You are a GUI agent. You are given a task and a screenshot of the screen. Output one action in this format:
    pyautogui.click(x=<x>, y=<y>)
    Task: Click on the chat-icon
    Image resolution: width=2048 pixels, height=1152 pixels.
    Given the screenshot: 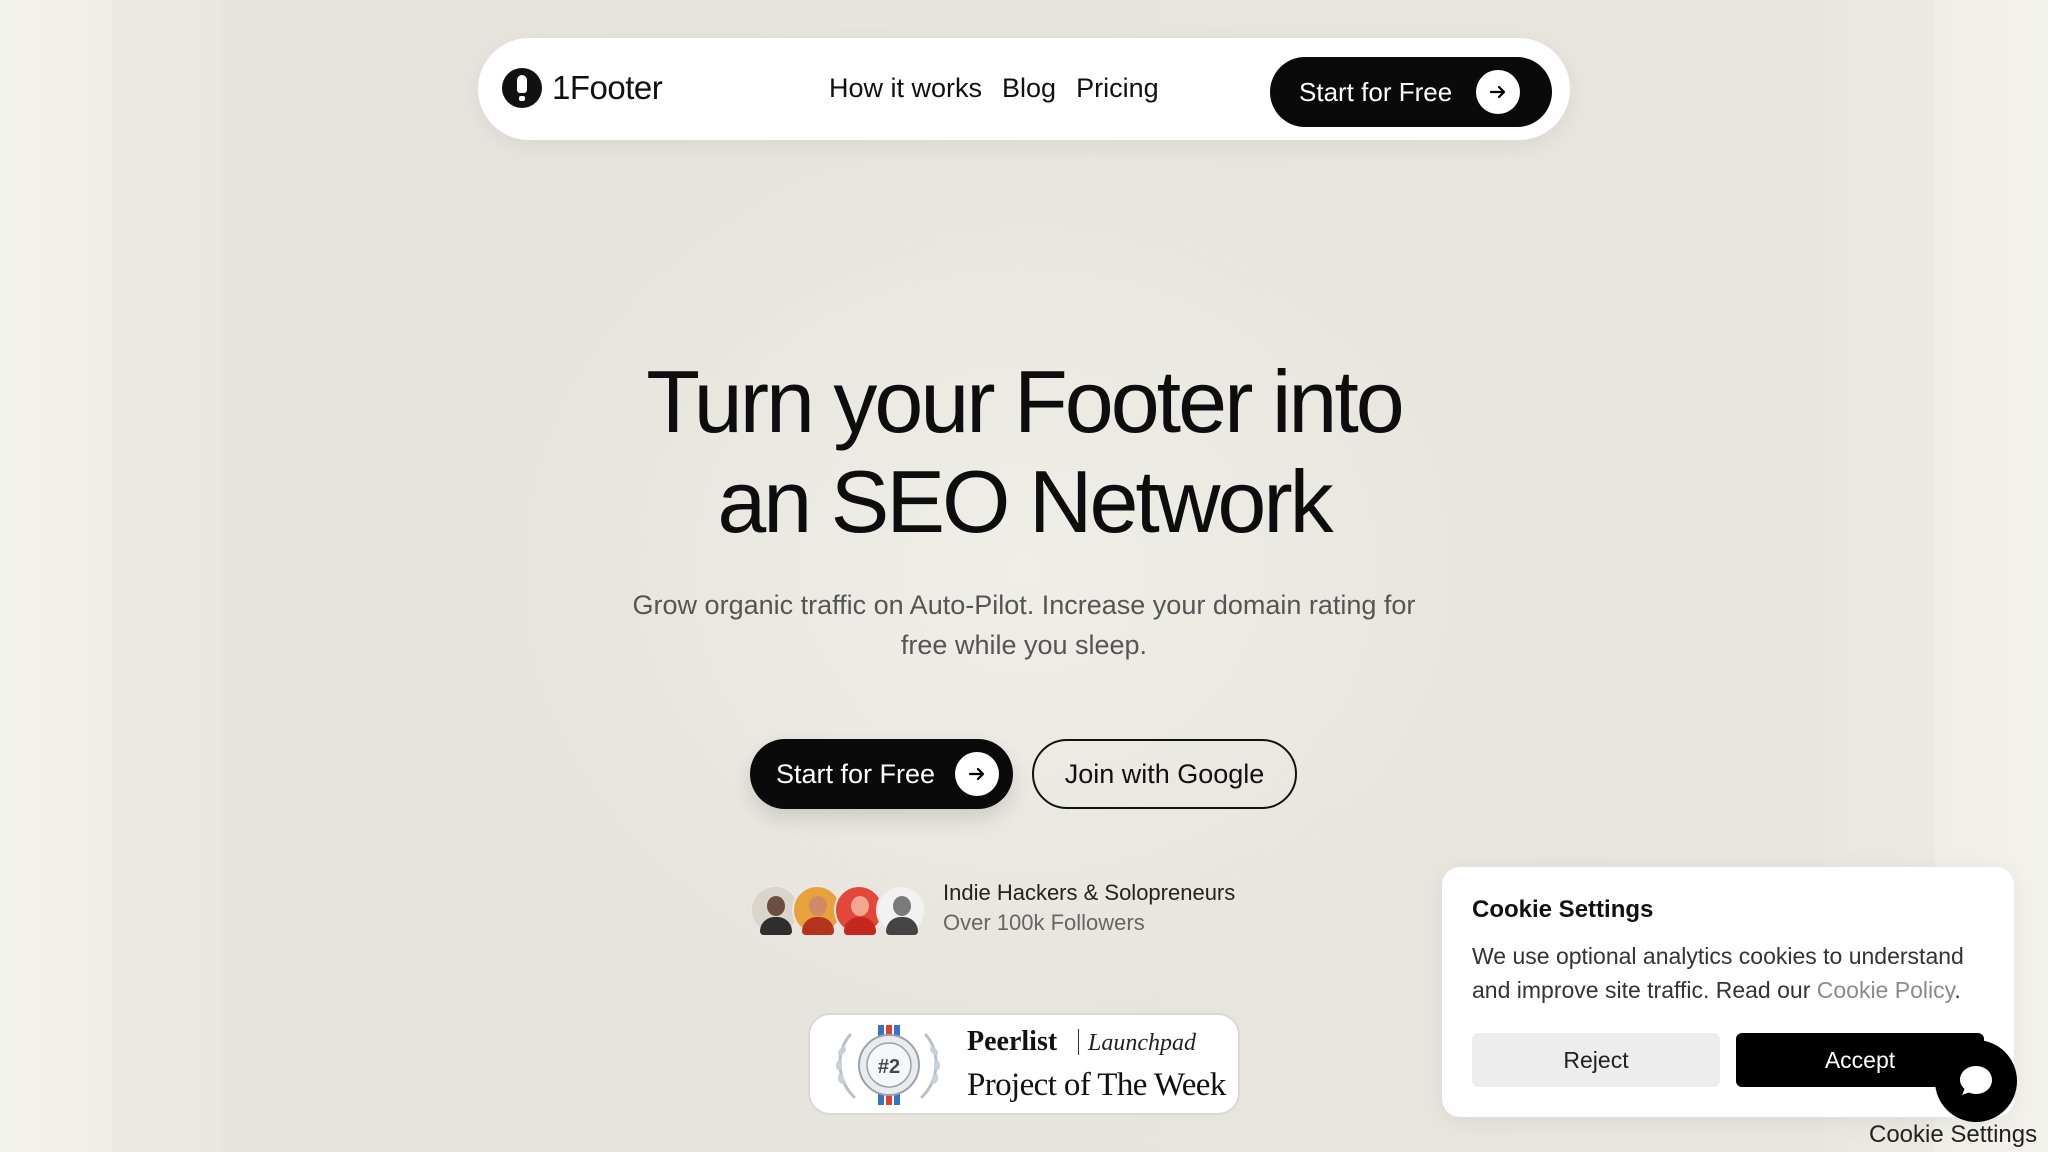 What is the action you would take?
    pyautogui.click(x=1976, y=1080)
    